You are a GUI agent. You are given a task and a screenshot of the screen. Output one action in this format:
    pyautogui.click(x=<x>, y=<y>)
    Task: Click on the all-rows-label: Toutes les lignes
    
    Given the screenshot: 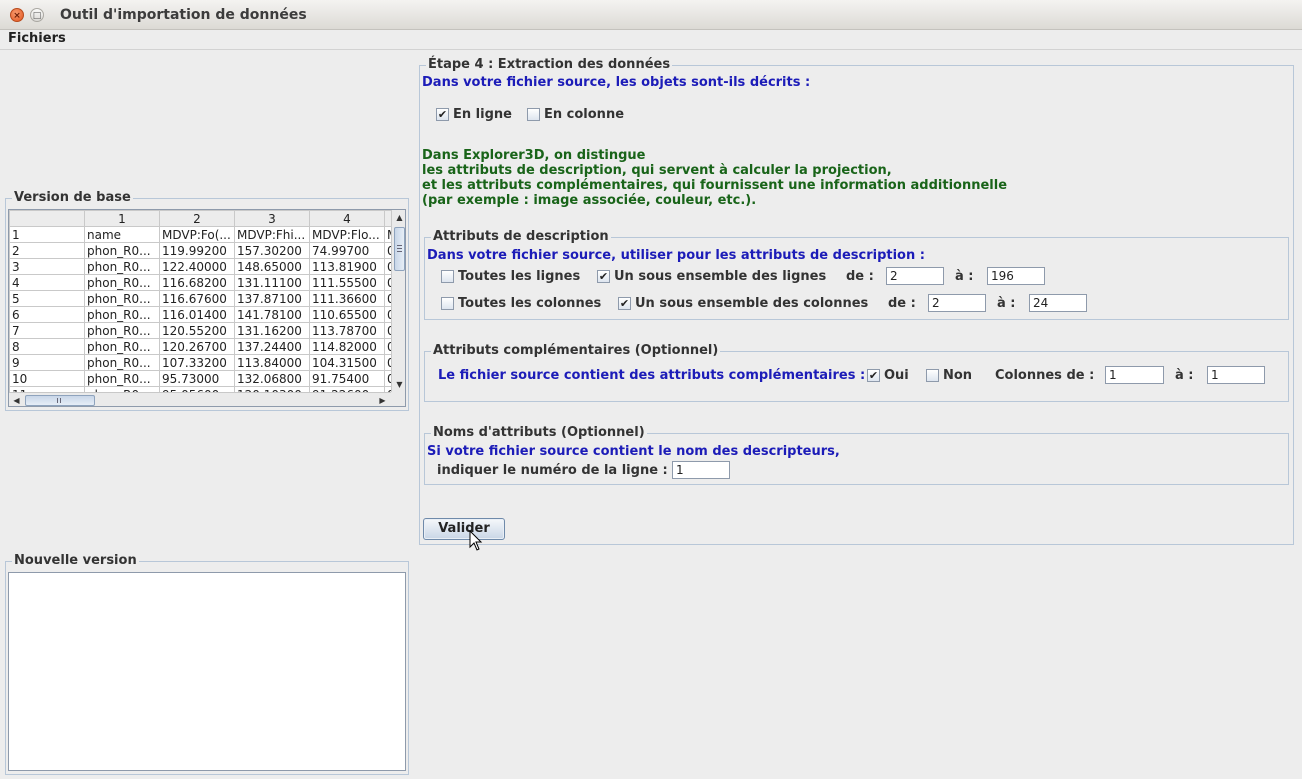 What is the action you would take?
    pyautogui.click(x=519, y=277)
    